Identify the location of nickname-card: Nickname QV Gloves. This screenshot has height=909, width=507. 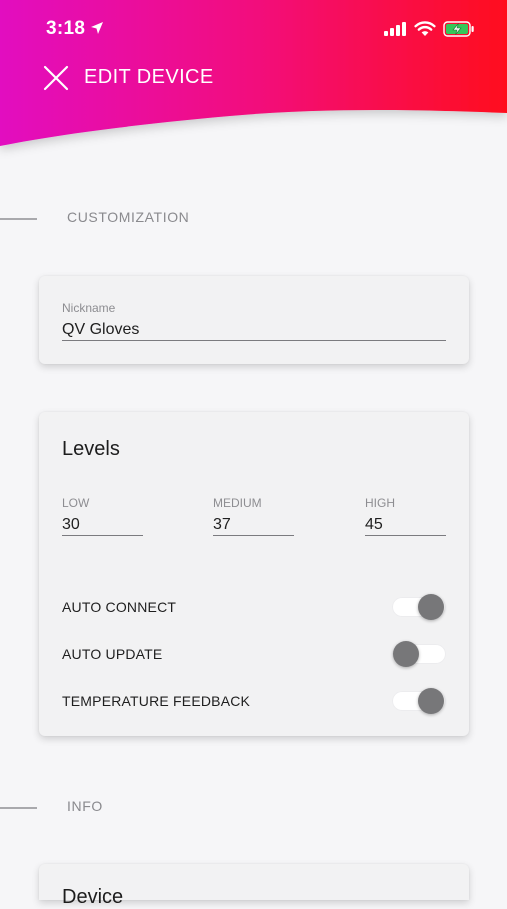
(254, 320).